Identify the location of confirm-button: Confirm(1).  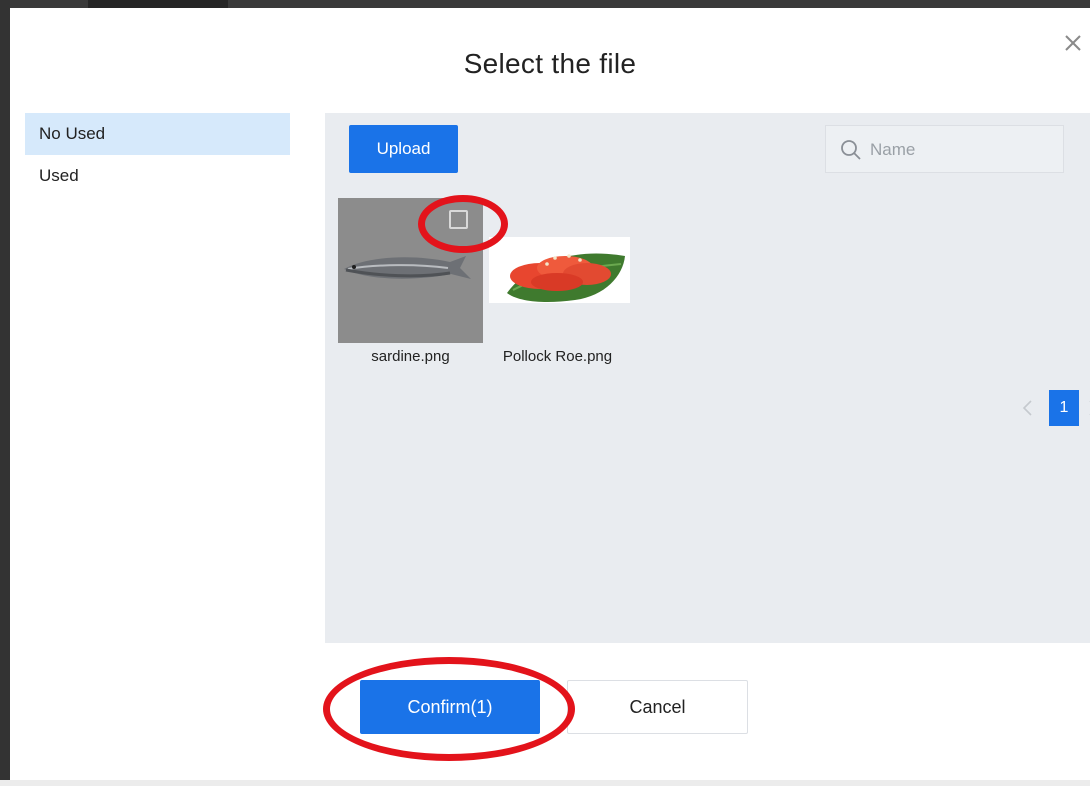
(450, 707).